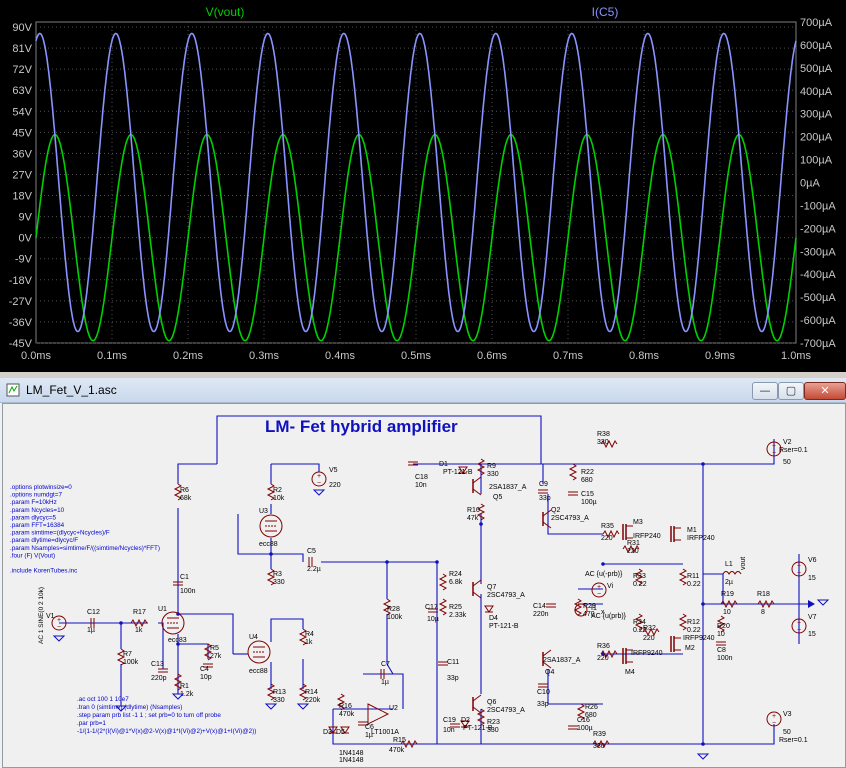  I want to click on y-right-tick-label: -600µA, so click(818, 321).